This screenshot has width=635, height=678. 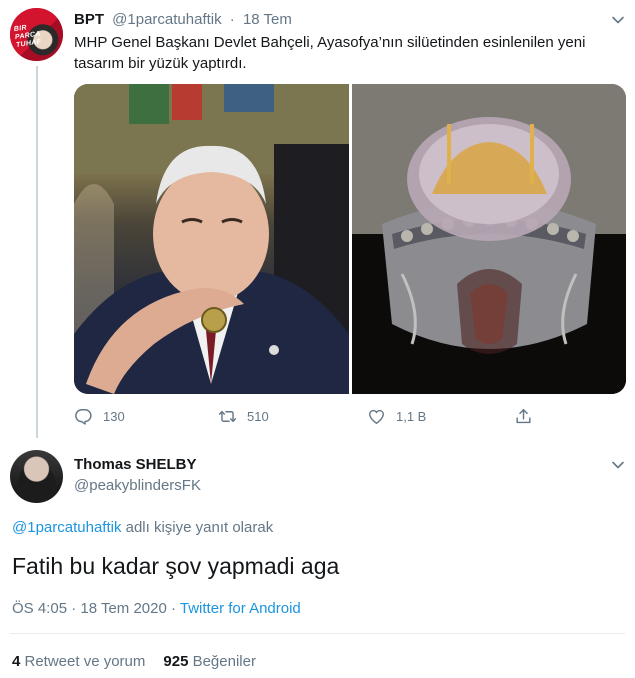 What do you see at coordinates (114, 416) in the screenshot?
I see `reply-count: 130` at bounding box center [114, 416].